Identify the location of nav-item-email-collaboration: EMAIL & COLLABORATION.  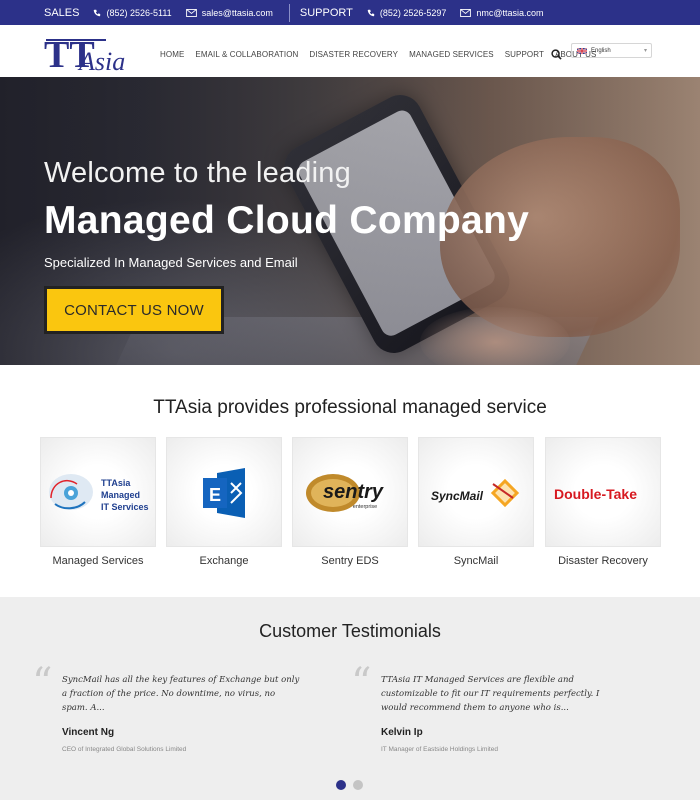
(246, 54).